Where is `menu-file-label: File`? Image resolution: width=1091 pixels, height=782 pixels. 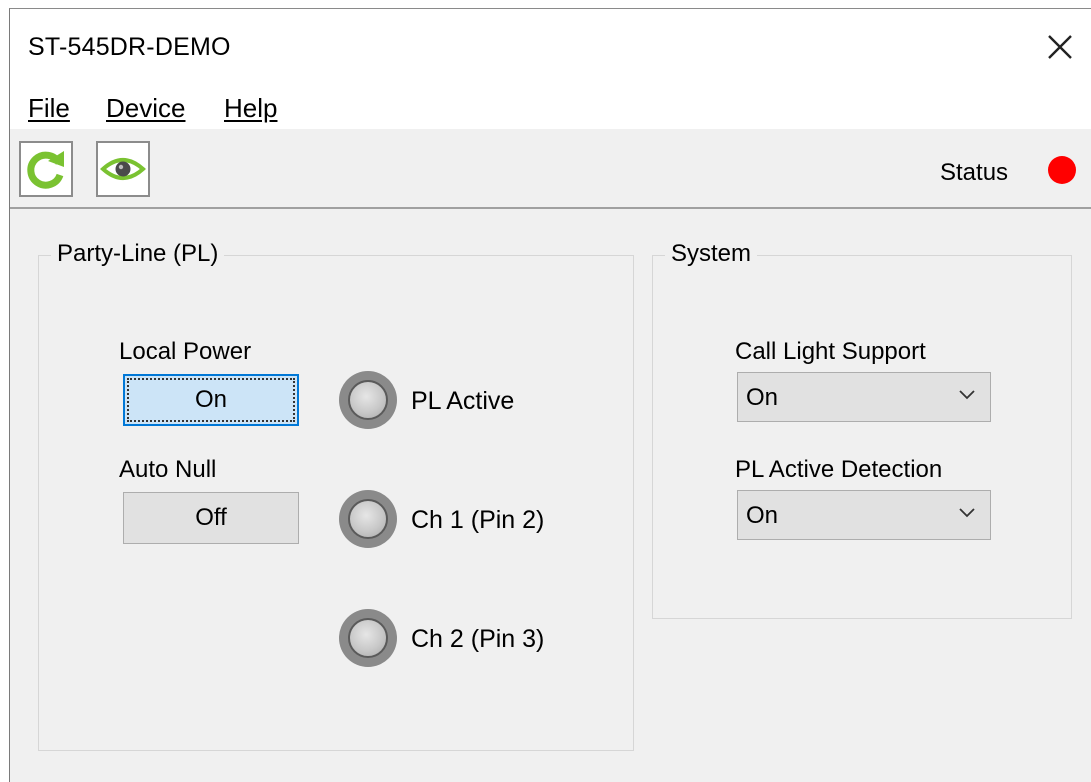 menu-file-label: File is located at coordinates (49, 108).